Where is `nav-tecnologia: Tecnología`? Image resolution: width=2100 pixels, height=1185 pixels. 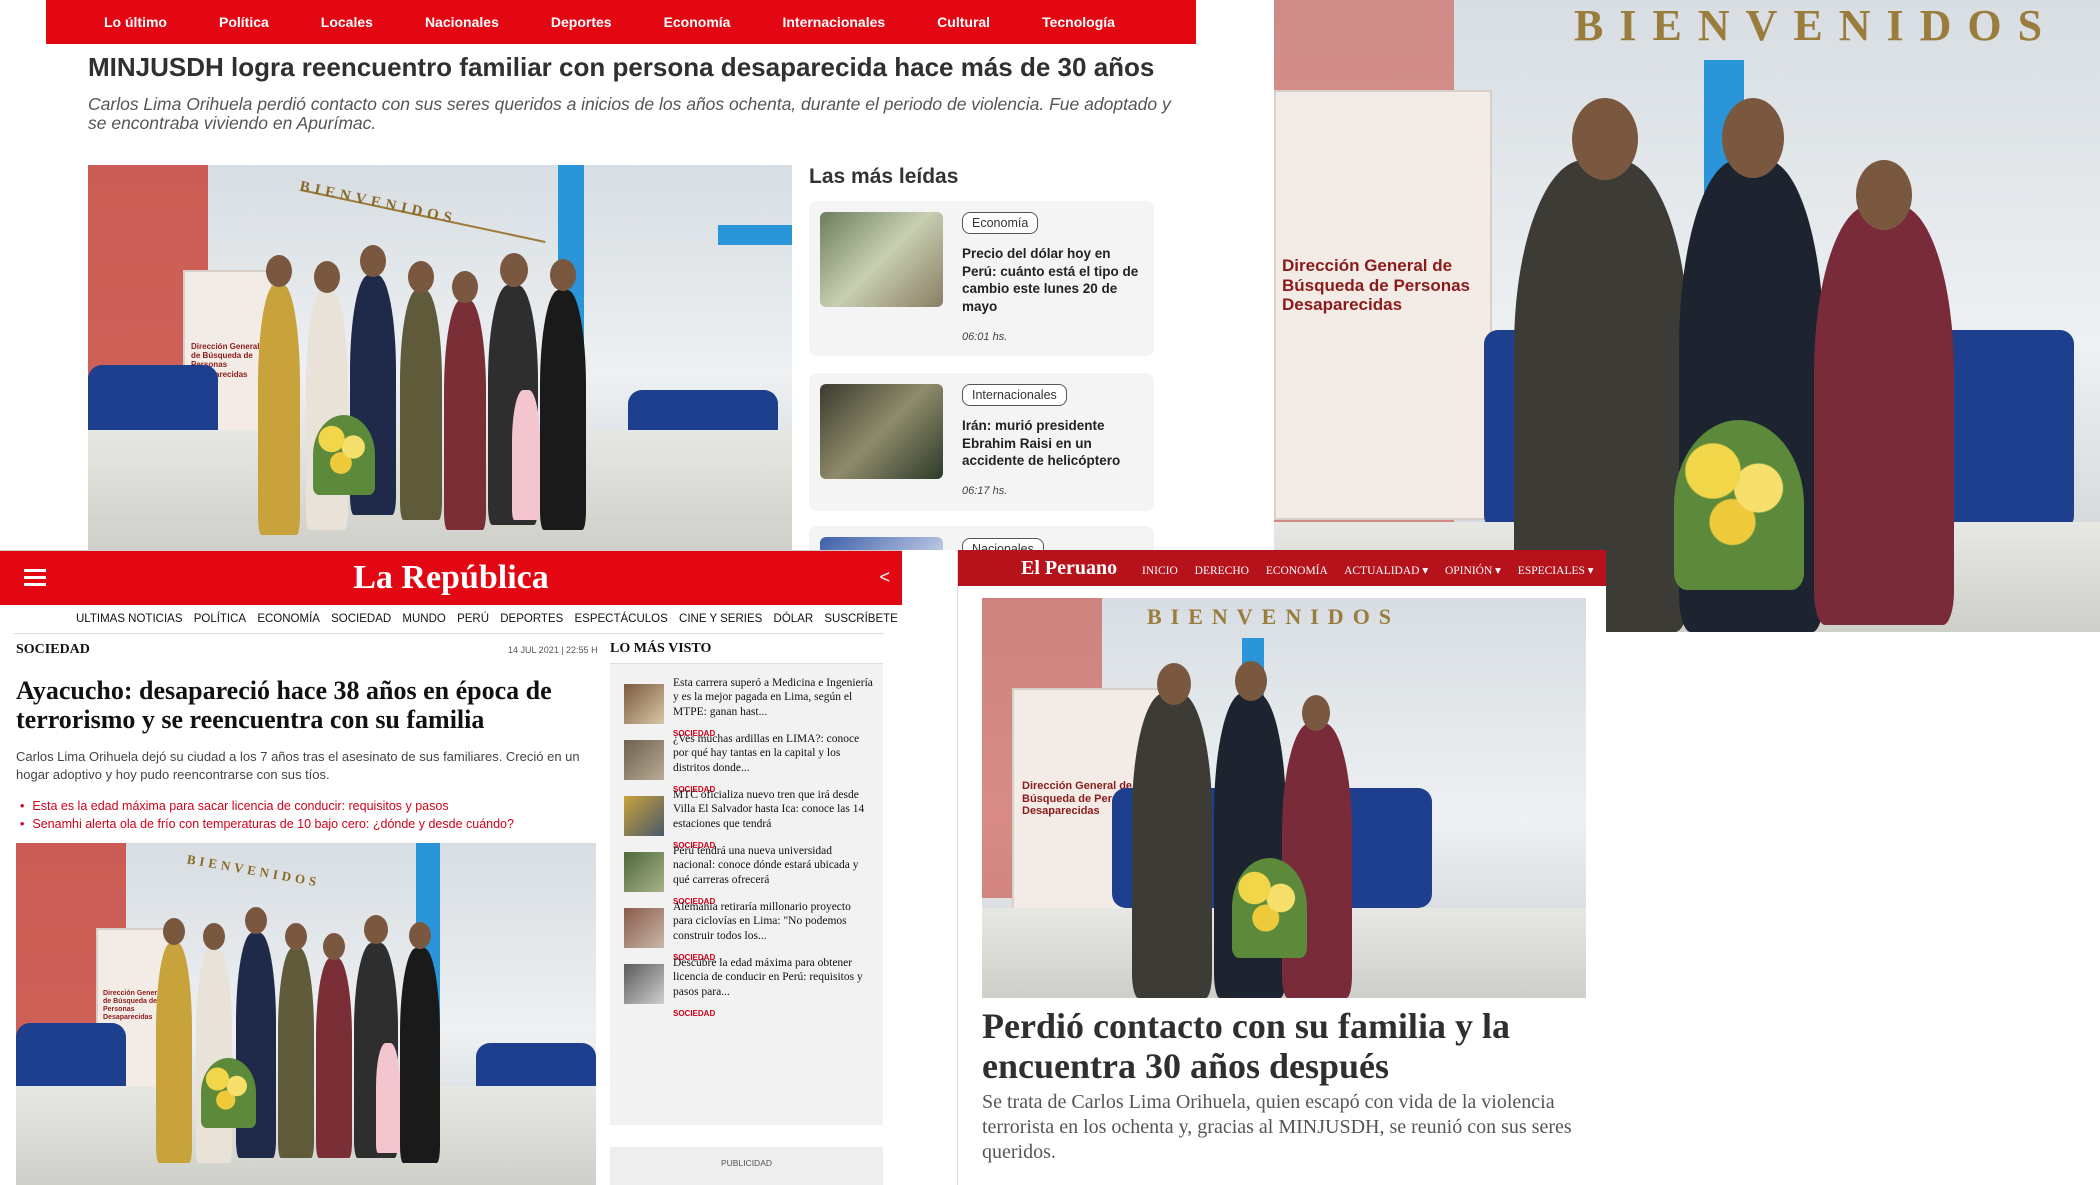 nav-tecnologia: Tecnología is located at coordinates (1078, 22).